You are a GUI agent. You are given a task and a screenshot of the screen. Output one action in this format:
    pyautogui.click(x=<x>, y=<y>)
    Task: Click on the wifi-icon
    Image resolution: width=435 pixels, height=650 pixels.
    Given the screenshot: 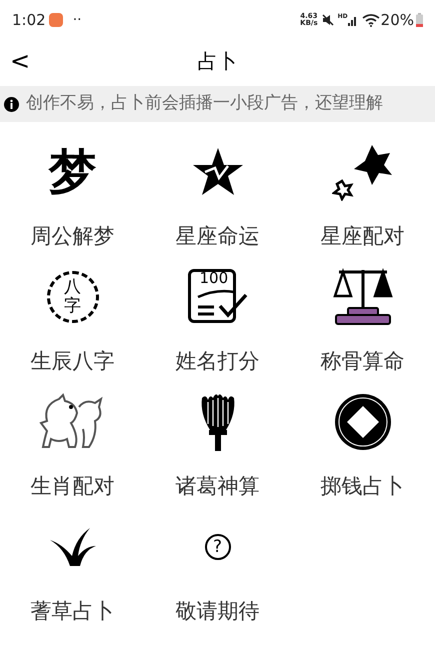 What is the action you would take?
    pyautogui.click(x=371, y=20)
    